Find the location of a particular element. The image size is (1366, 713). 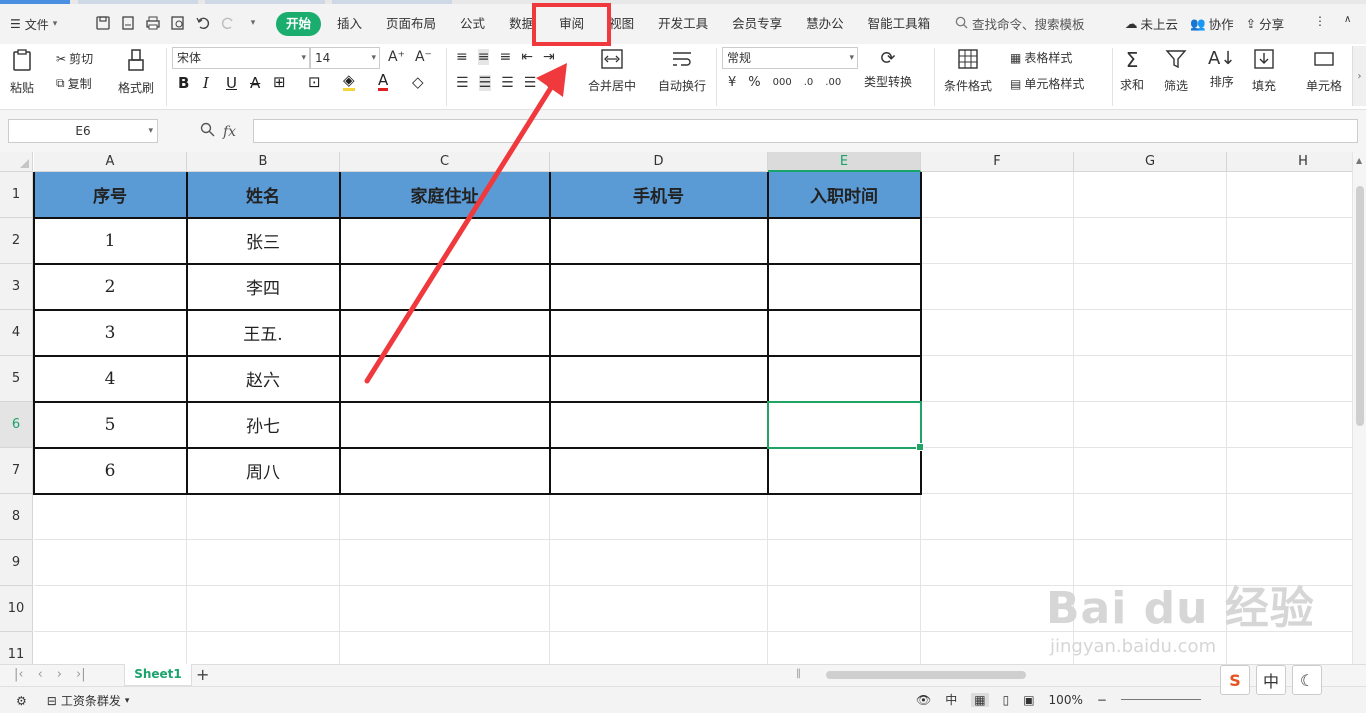

cell-a1: 序号 is located at coordinates (110, 195).